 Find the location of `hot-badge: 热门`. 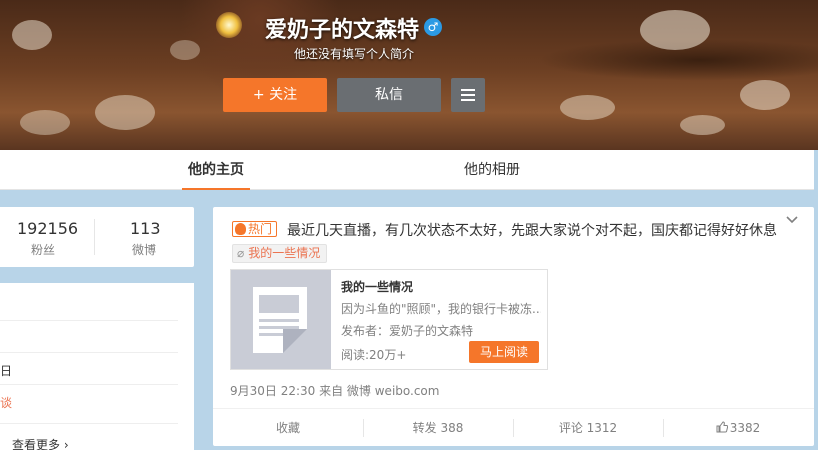

hot-badge: 热门 is located at coordinates (255, 229).